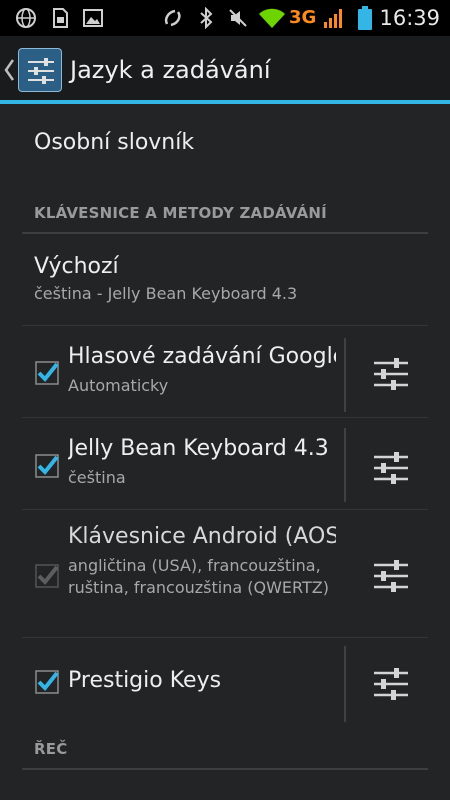  Describe the element at coordinates (365, 18) in the screenshot. I see `battery-icon` at that location.